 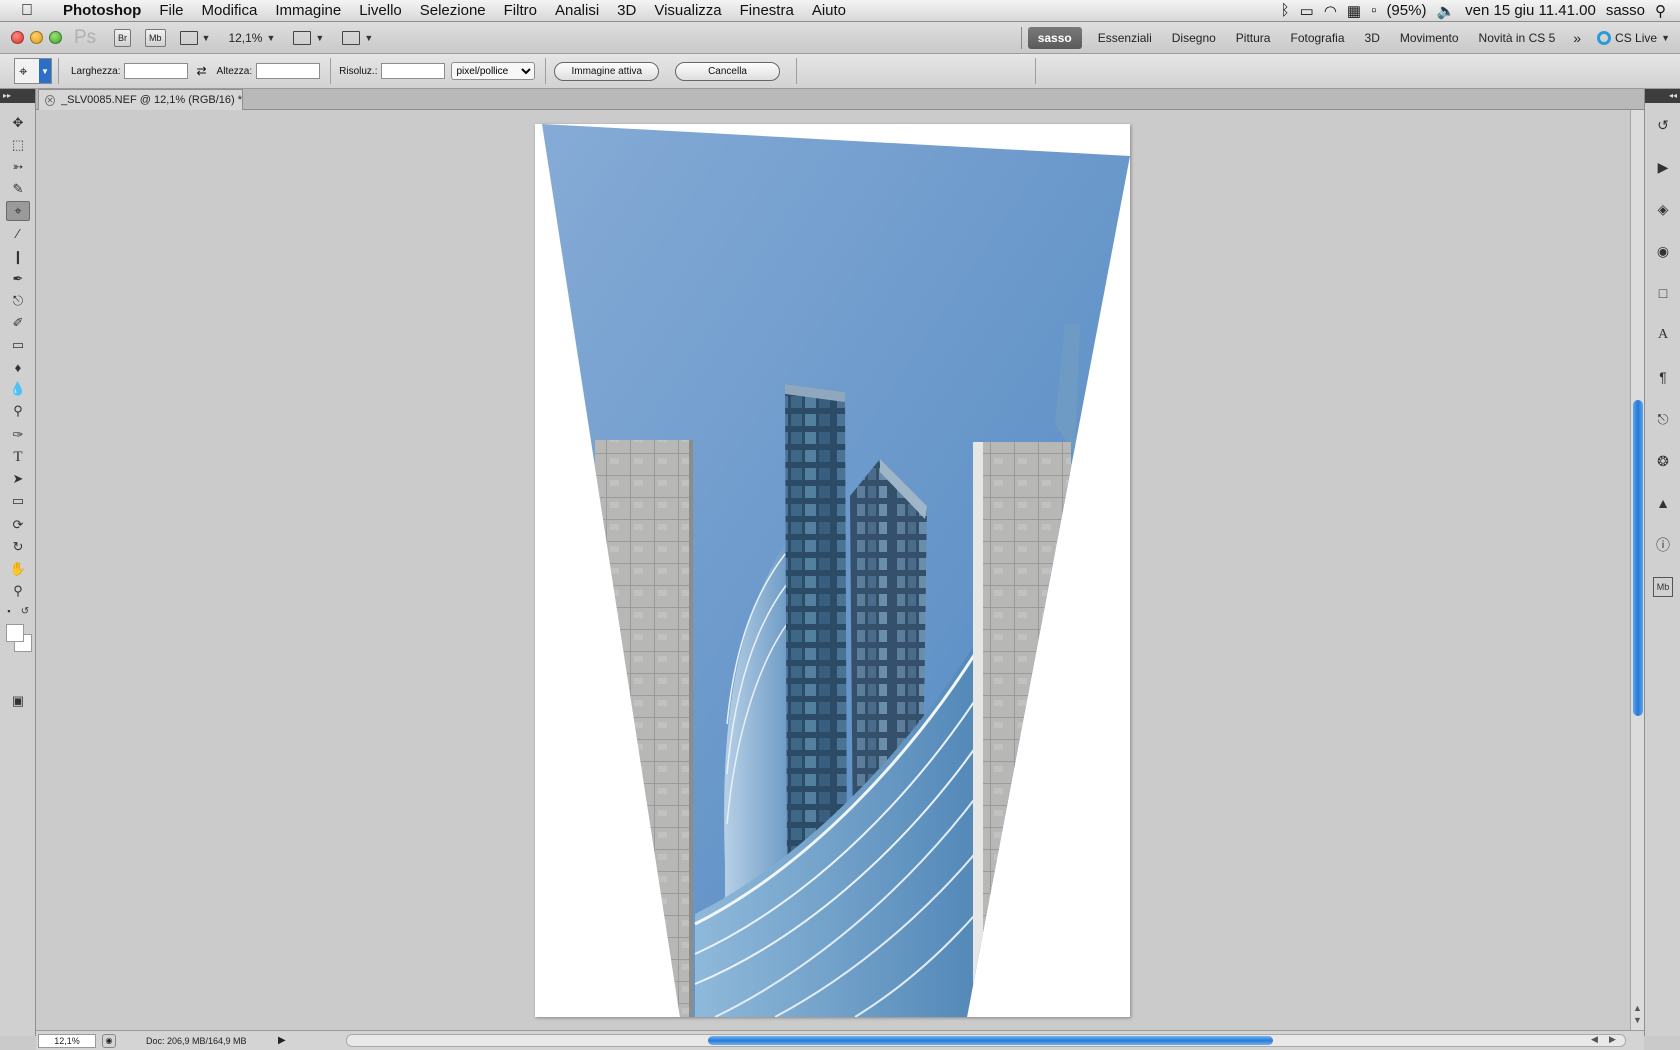 I want to click on battery-percent: (95%), so click(x=1406, y=10).